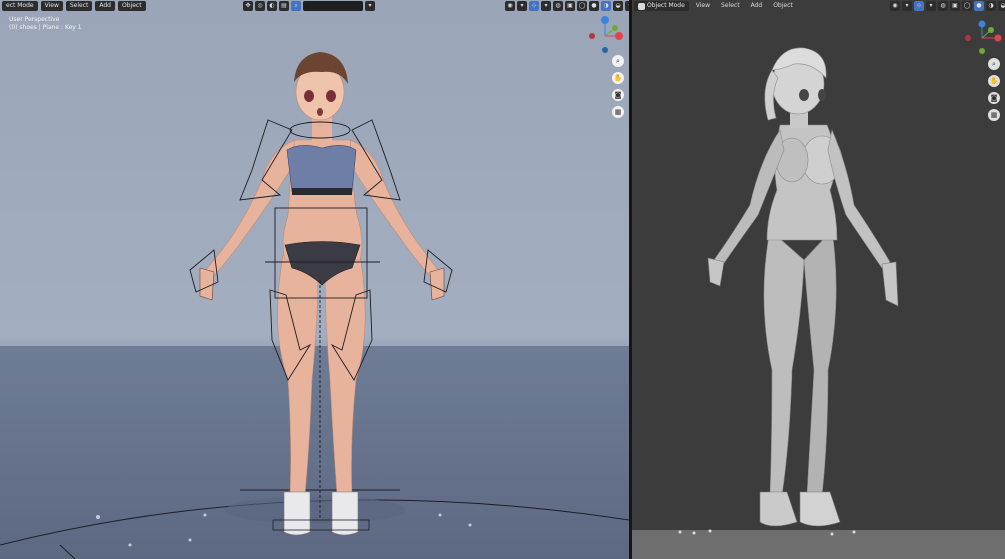  What do you see at coordinates (666, 5) in the screenshot?
I see `mode-label: Object Mode` at bounding box center [666, 5].